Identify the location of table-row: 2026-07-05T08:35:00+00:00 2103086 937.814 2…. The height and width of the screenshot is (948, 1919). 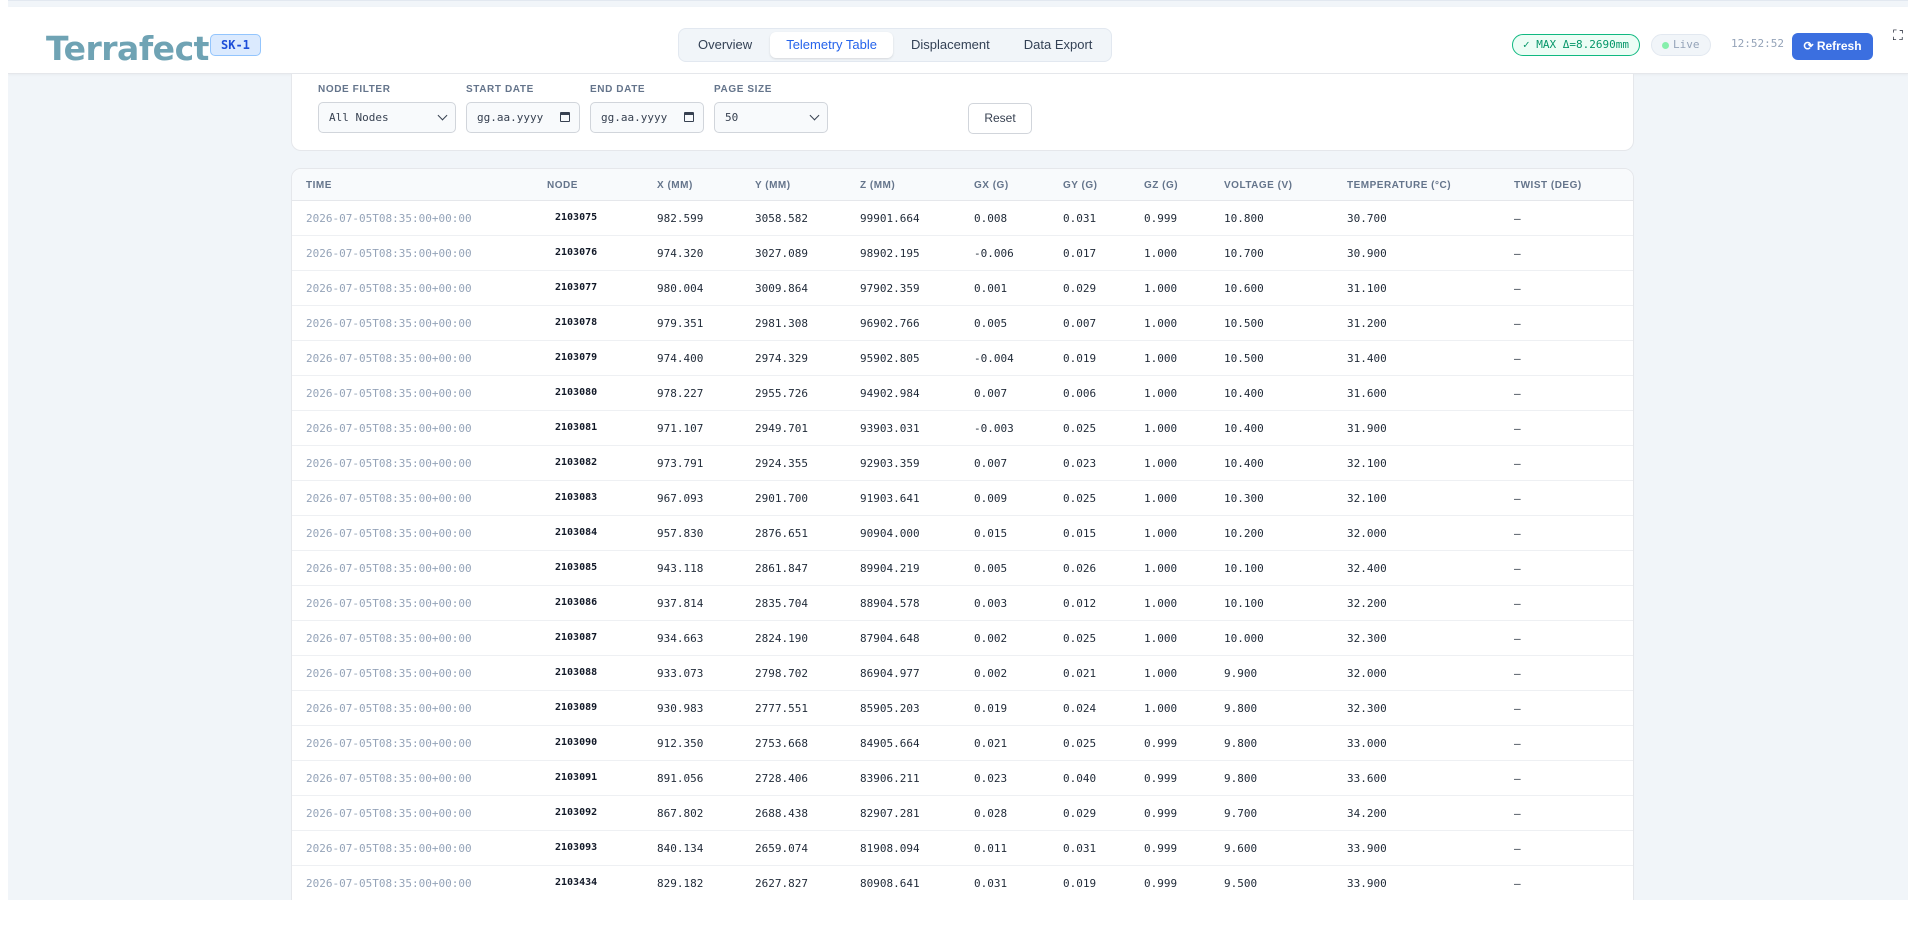
(962, 603).